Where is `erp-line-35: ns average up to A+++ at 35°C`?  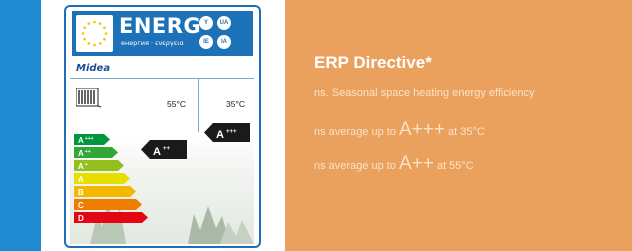 erp-line-35: ns average up to A+++ at 35°C is located at coordinates (399, 129).